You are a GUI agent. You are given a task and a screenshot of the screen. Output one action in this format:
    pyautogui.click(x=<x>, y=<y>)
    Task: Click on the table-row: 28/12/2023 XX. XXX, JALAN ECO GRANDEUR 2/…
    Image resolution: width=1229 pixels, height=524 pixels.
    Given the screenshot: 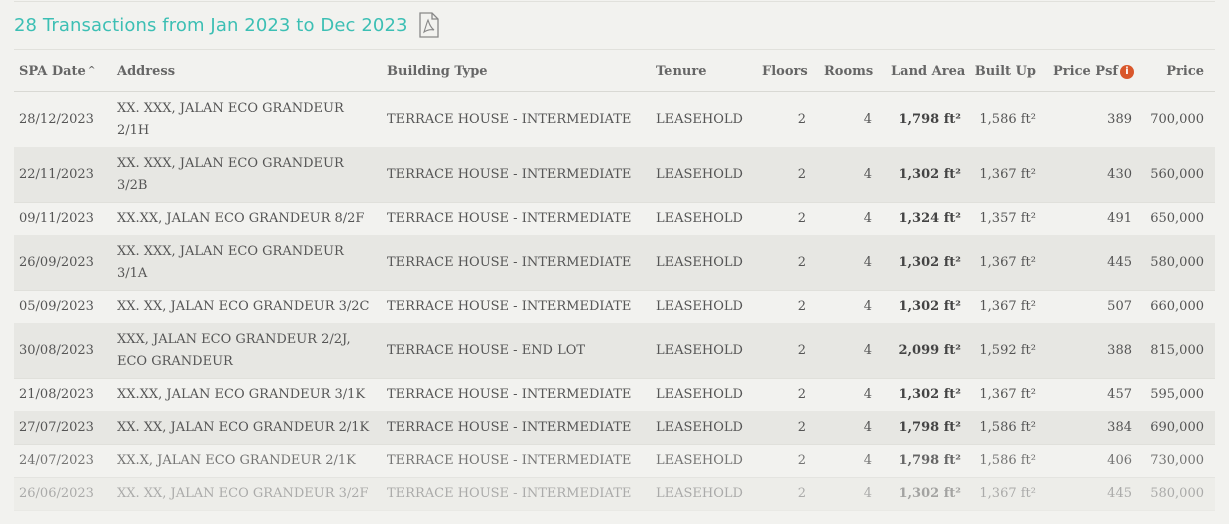 What is the action you would take?
    pyautogui.click(x=614, y=120)
    